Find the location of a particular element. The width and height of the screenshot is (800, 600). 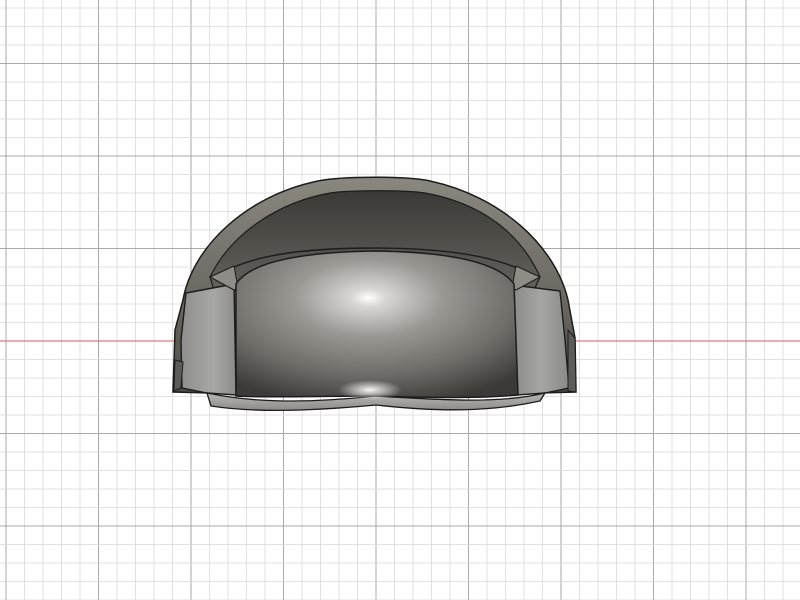

right-side-block is located at coordinates (541, 340).